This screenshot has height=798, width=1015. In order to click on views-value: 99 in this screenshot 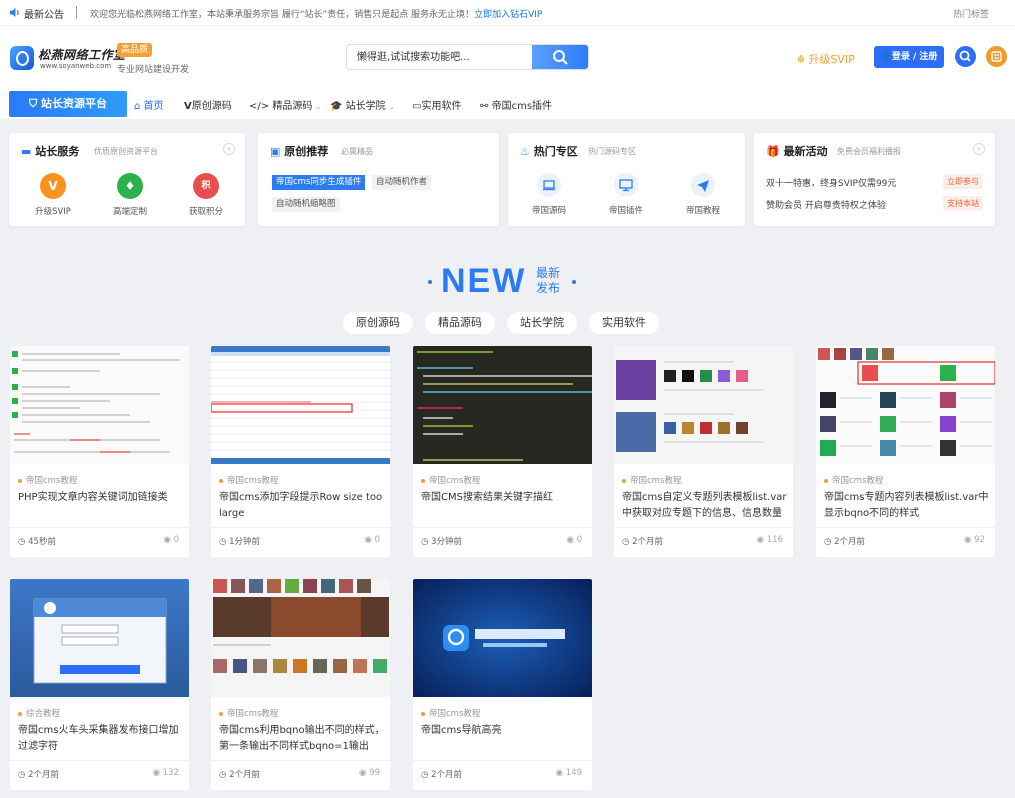, I will do `click(374, 773)`.